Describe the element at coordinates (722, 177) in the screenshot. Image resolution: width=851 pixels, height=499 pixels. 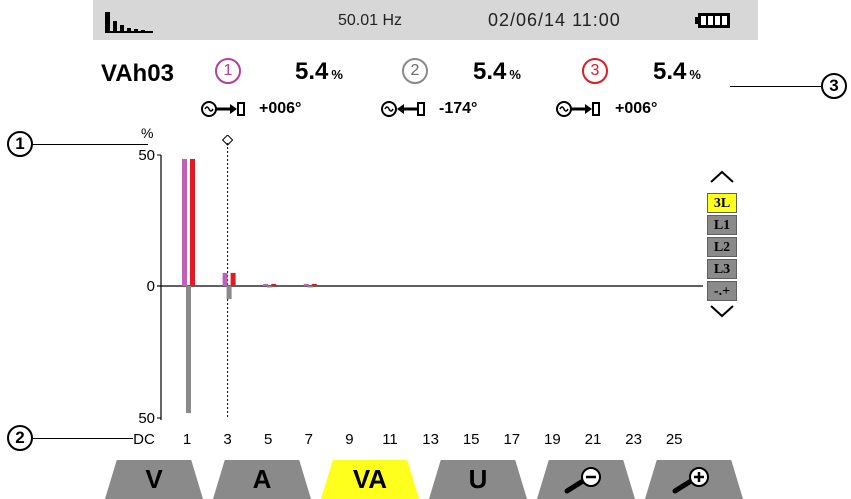
I see `chevron-up-icon` at that location.